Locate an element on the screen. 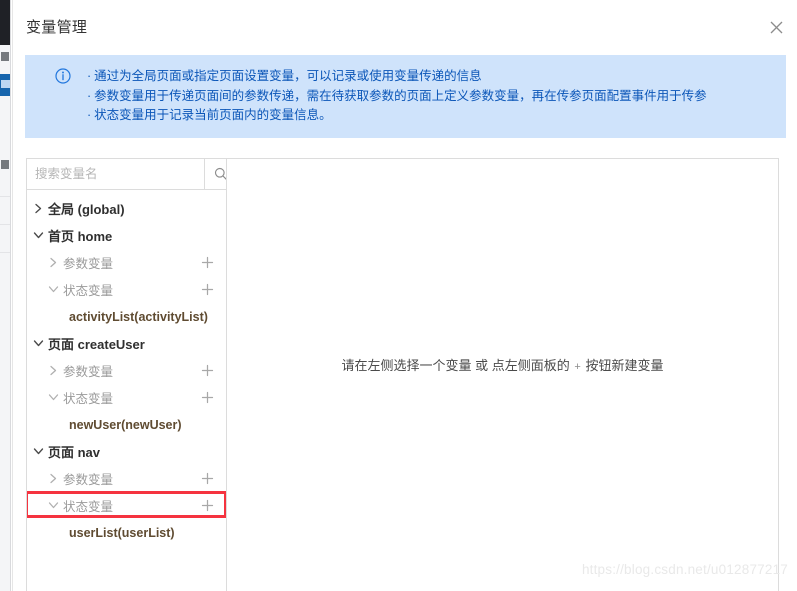  info-circle-icon is located at coordinates (63, 76).